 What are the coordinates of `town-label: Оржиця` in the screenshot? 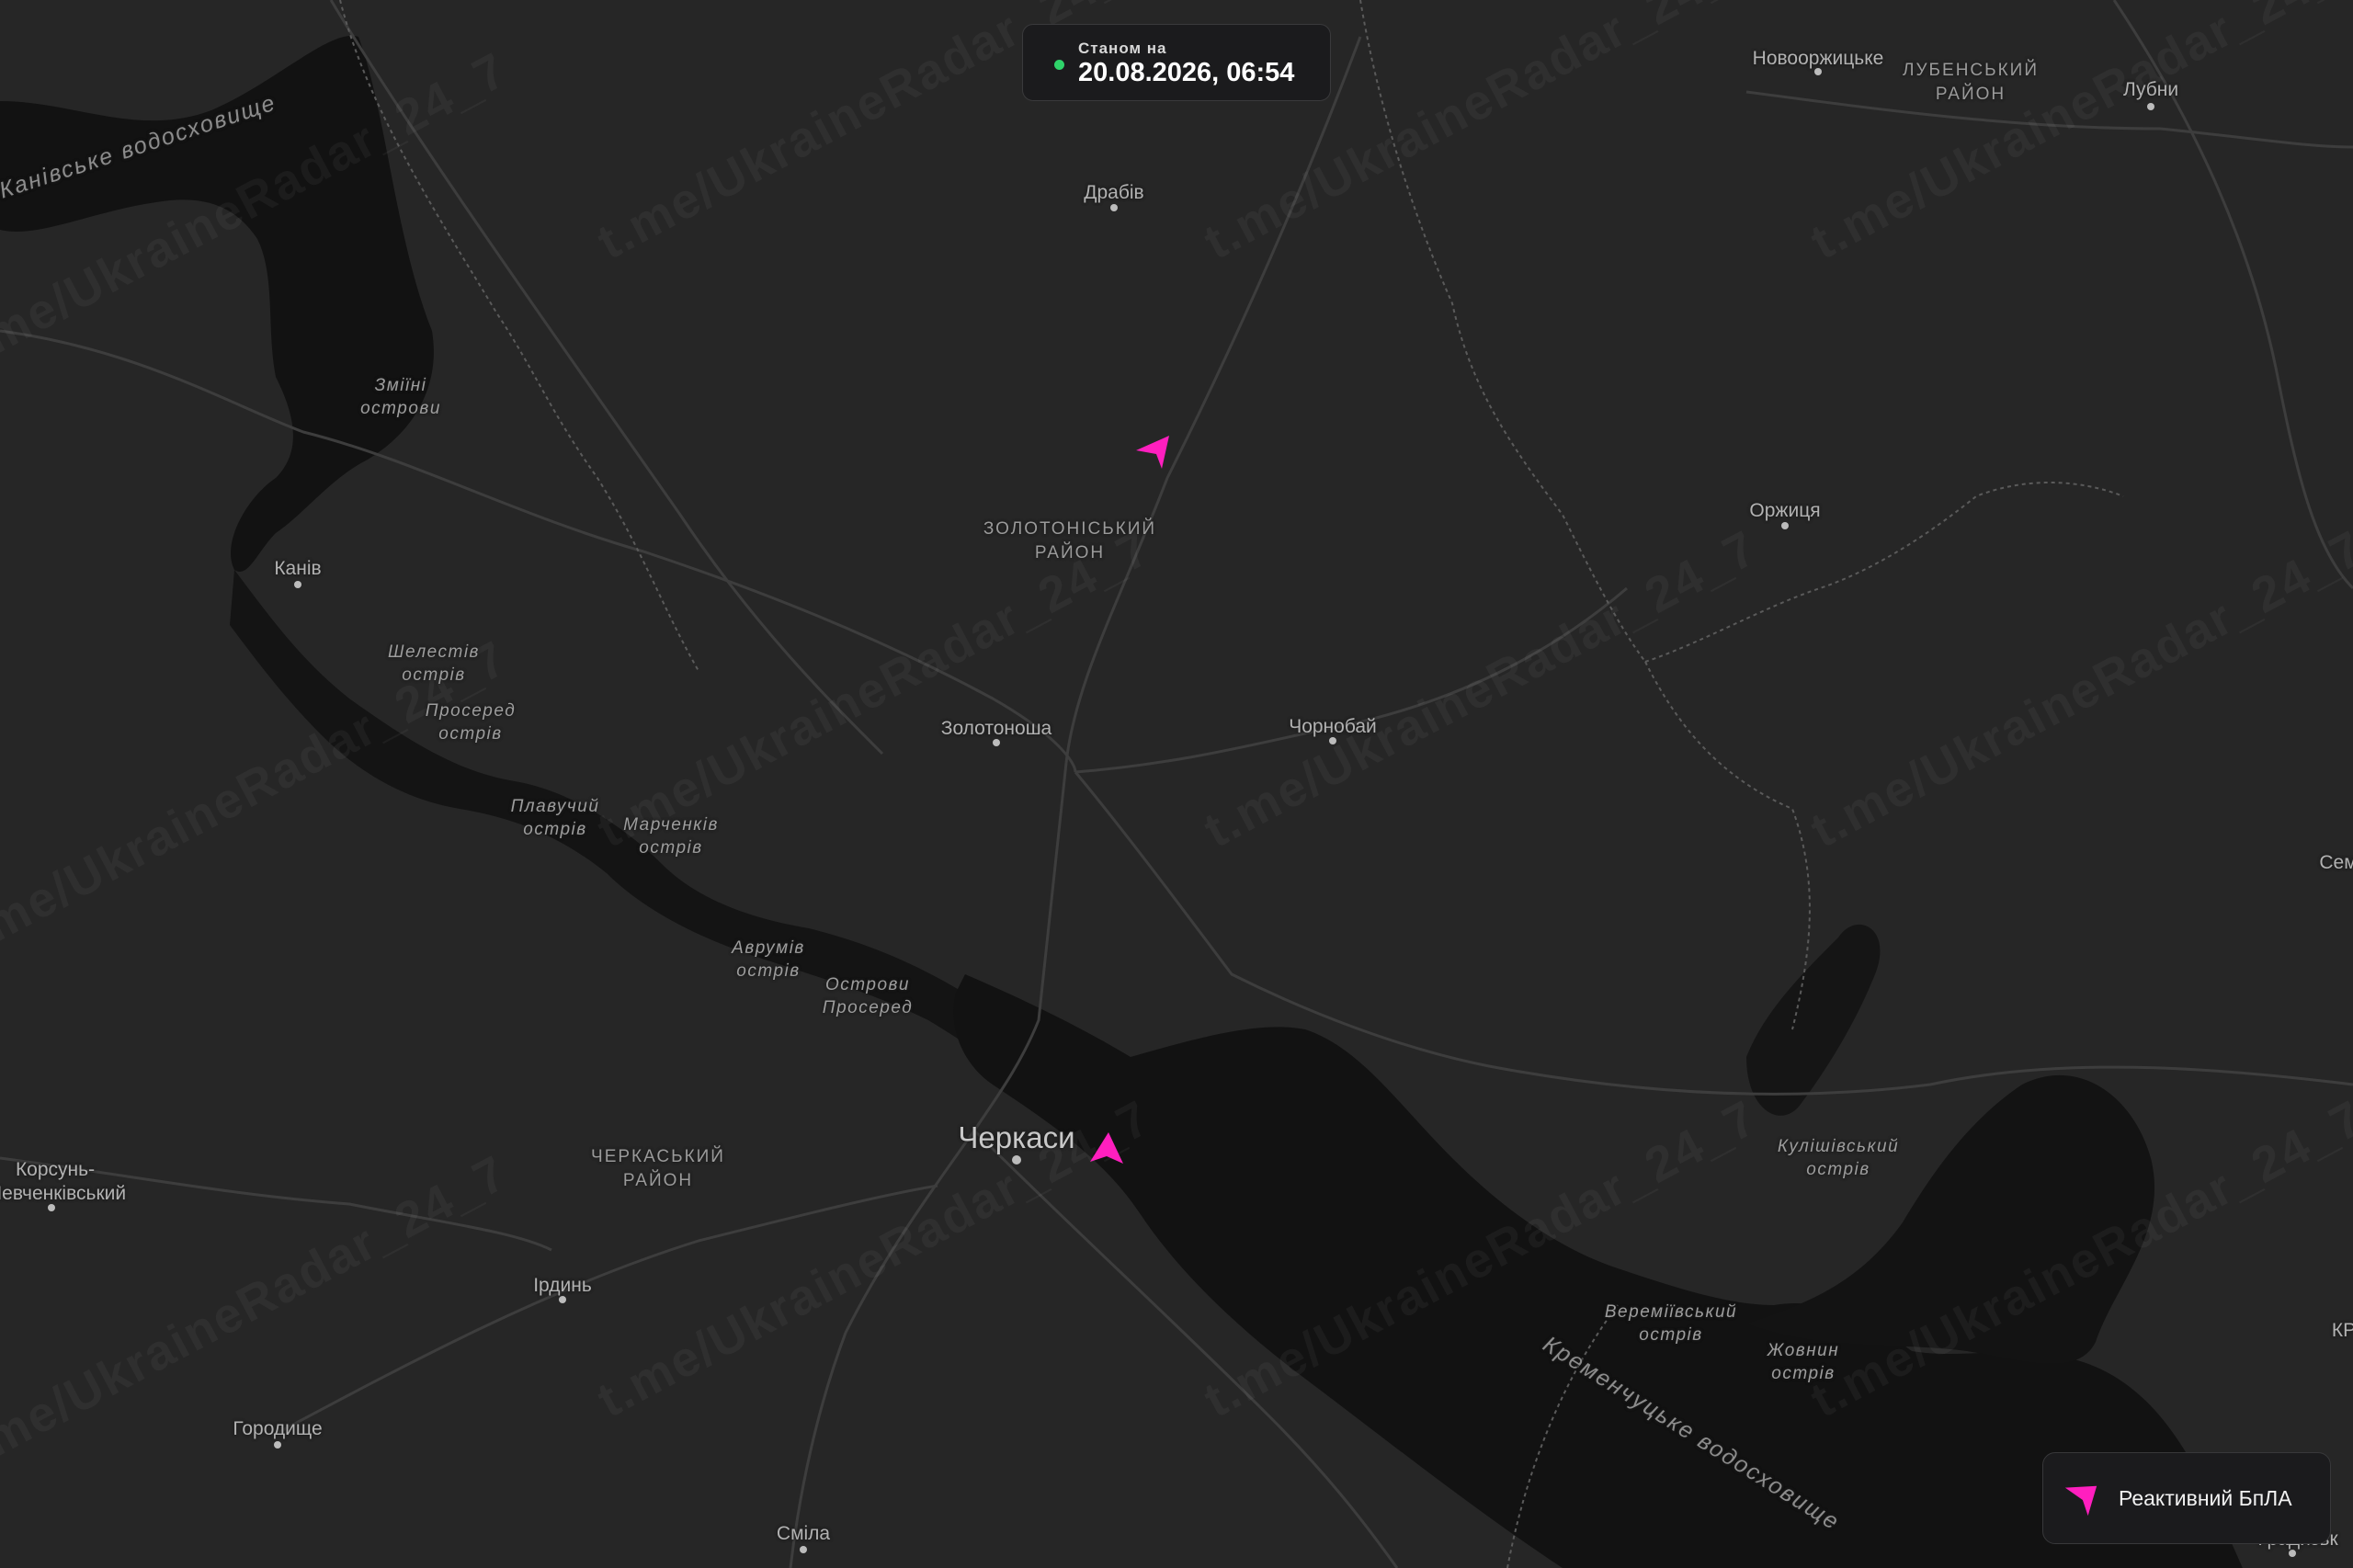 It's located at (1784, 511).